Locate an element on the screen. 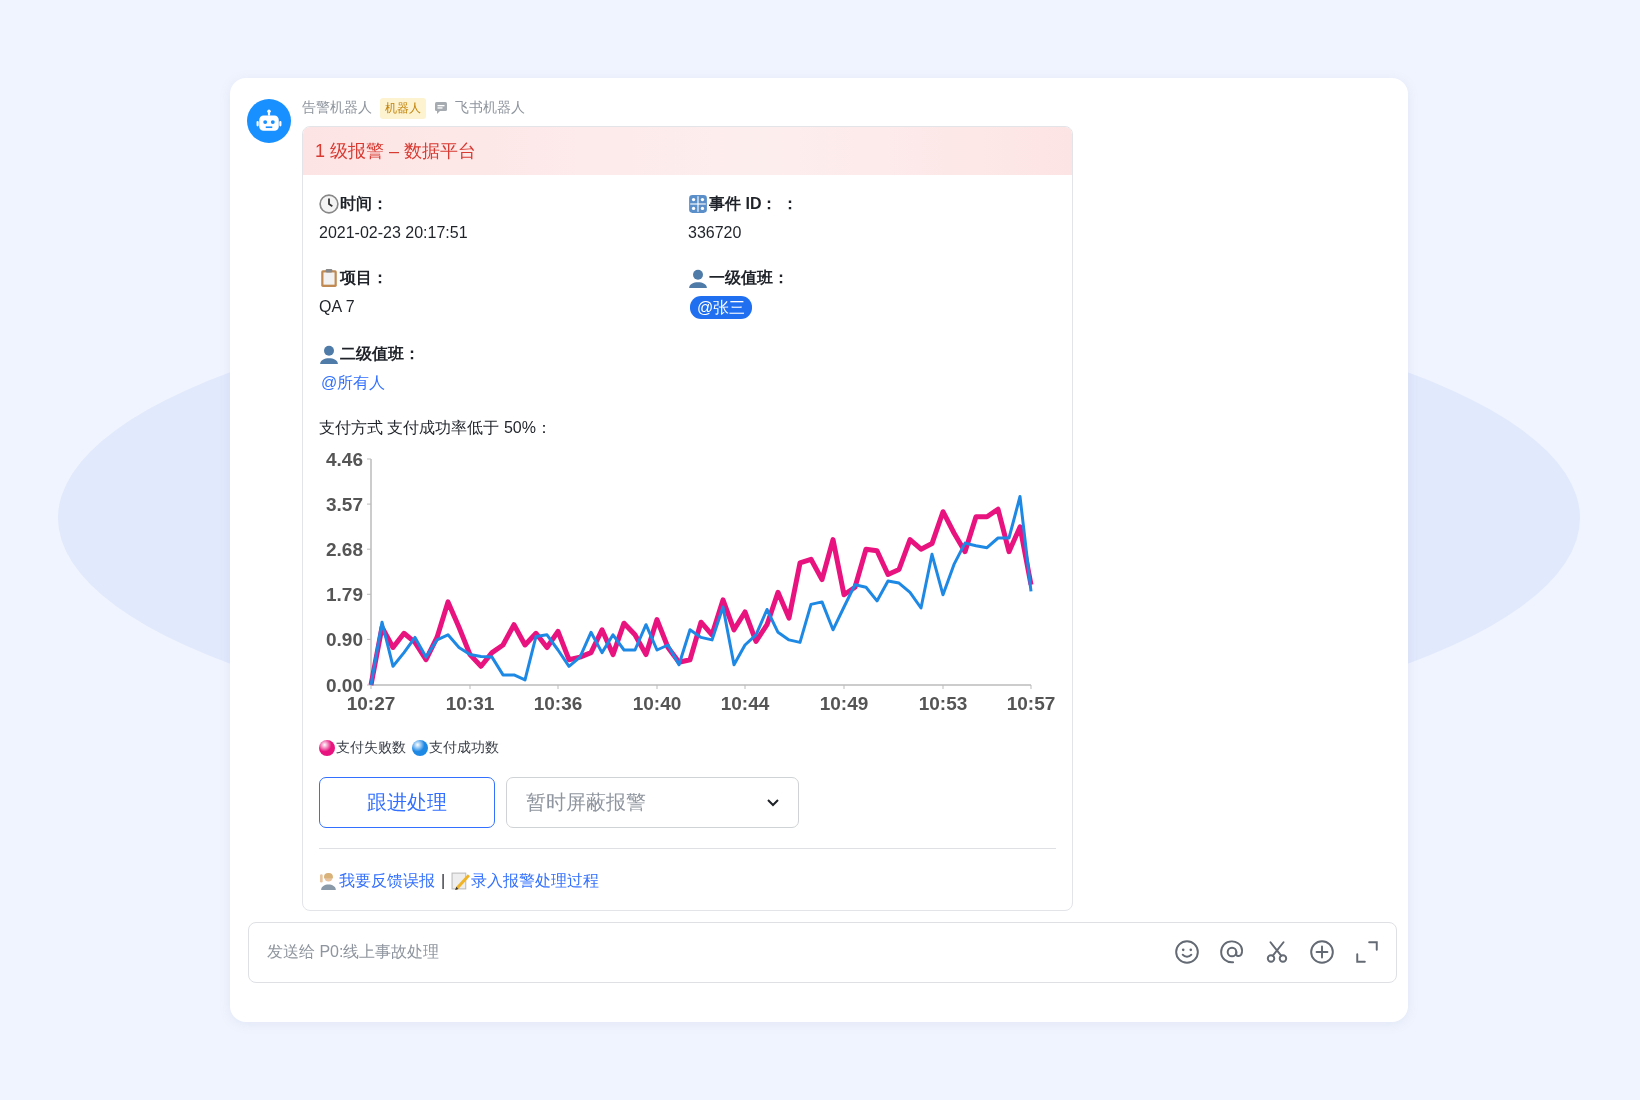 This screenshot has height=1100, width=1640. raised-hand-person-icon is located at coordinates (329, 881).